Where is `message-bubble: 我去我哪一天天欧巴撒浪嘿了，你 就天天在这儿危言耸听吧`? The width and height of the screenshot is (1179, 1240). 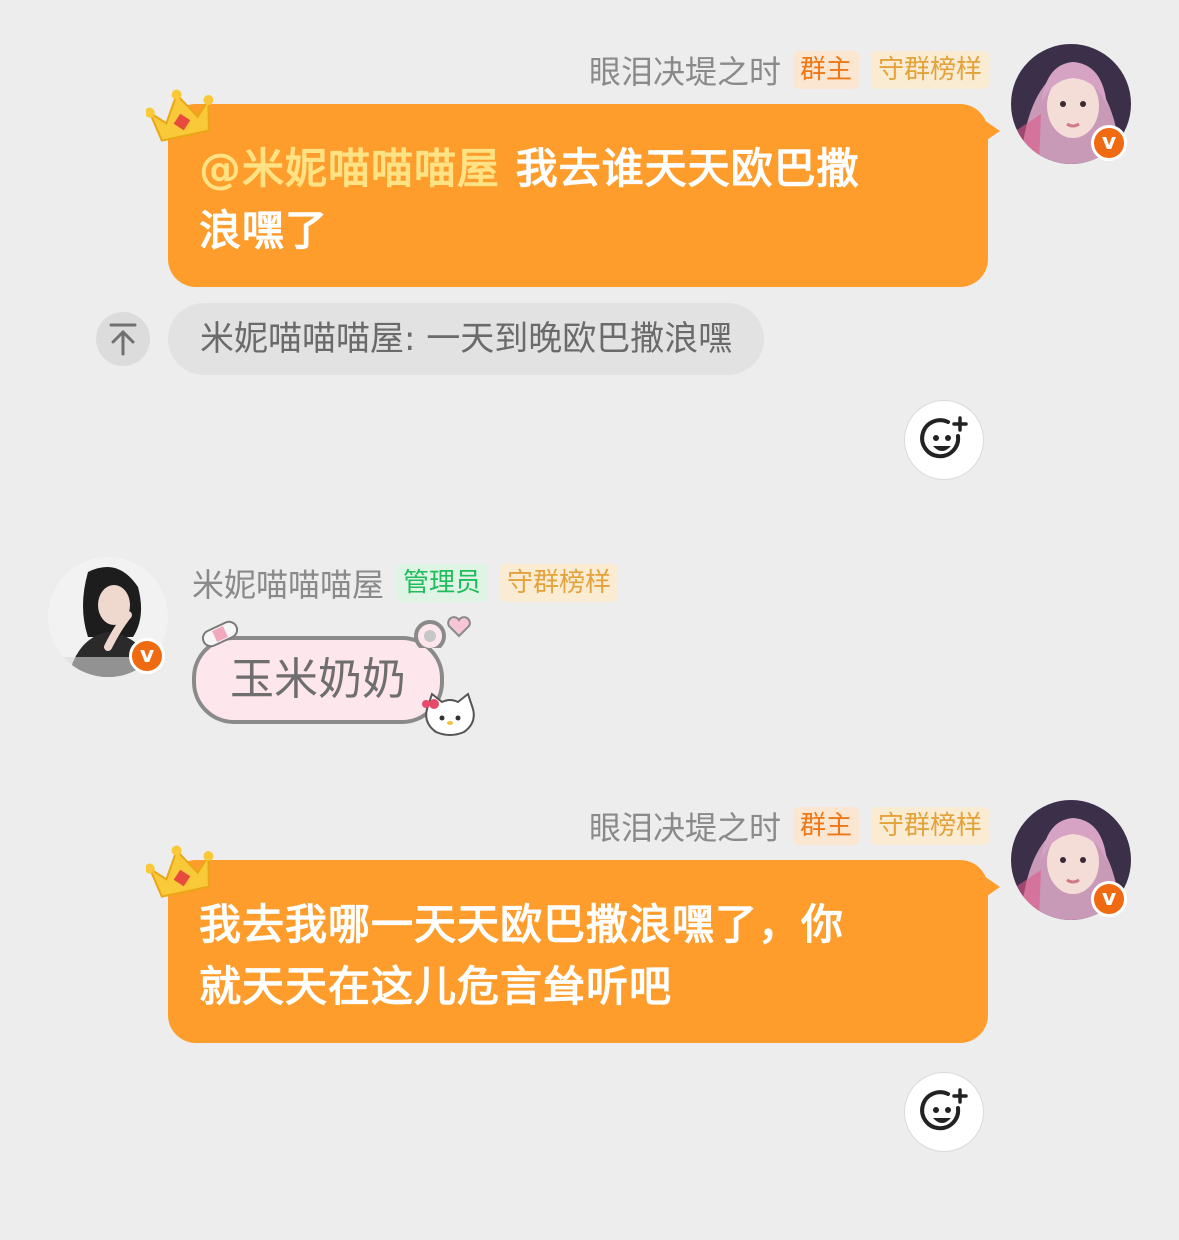
message-bubble: 我去我哪一天天欧巴撒浪嘿了，你 就天天在这儿危言耸听吧 is located at coordinates (584, 951).